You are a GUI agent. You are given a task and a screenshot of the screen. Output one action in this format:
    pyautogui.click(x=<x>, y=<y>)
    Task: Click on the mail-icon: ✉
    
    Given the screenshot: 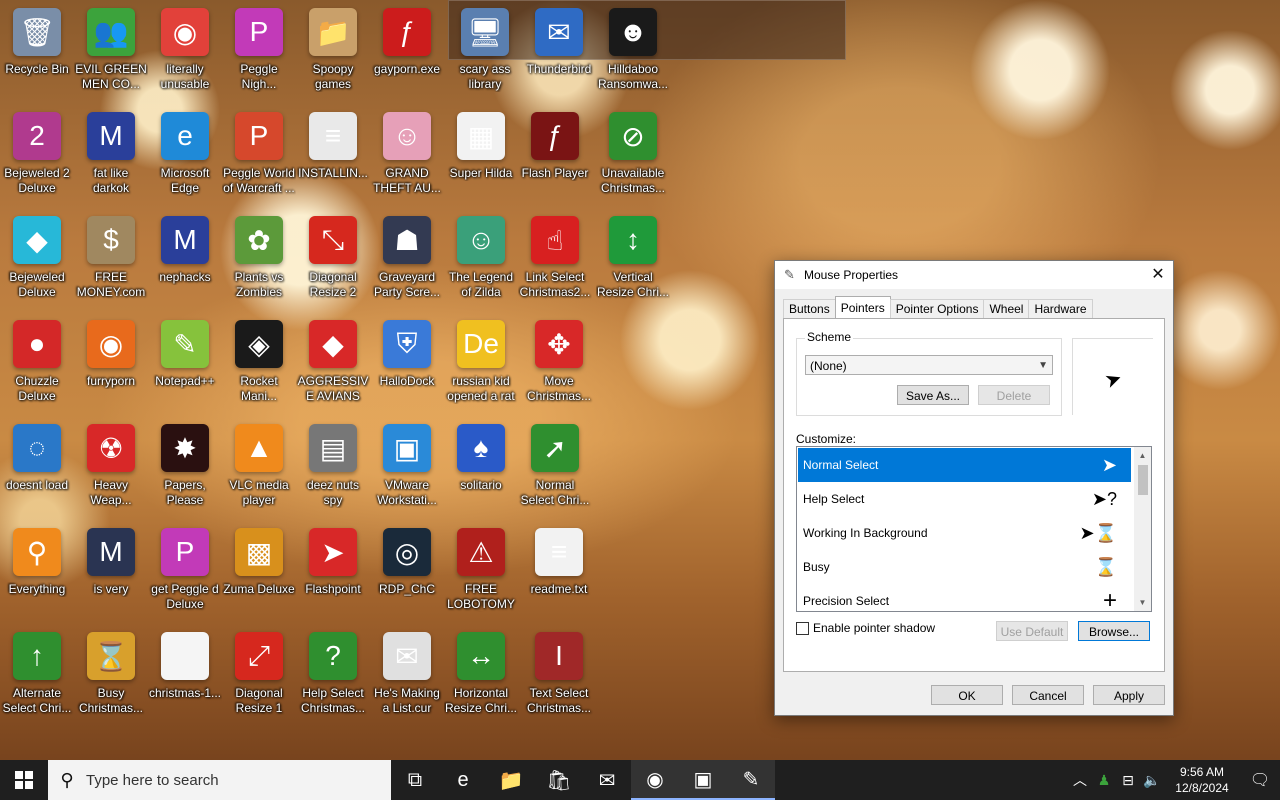 What is the action you would take?
    pyautogui.click(x=607, y=780)
    